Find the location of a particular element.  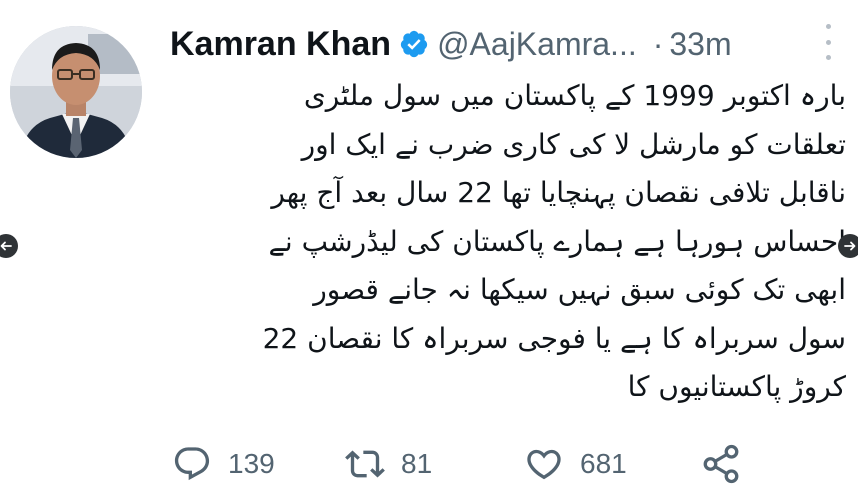

retweet-icon is located at coordinates (365, 464).